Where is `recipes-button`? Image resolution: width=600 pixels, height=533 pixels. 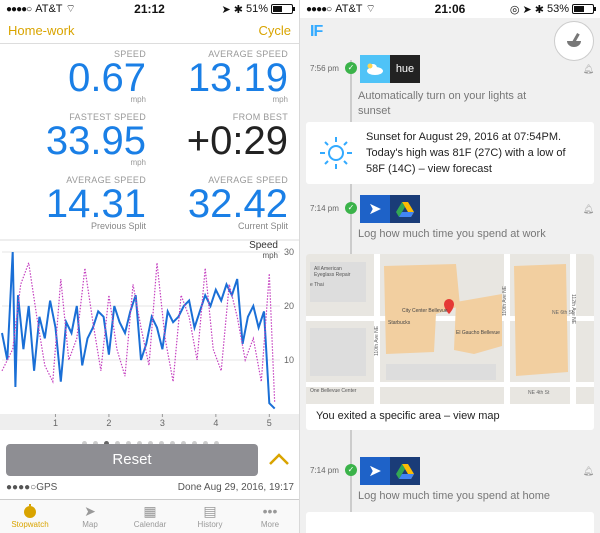
recipes-button is located at coordinates (574, 41).